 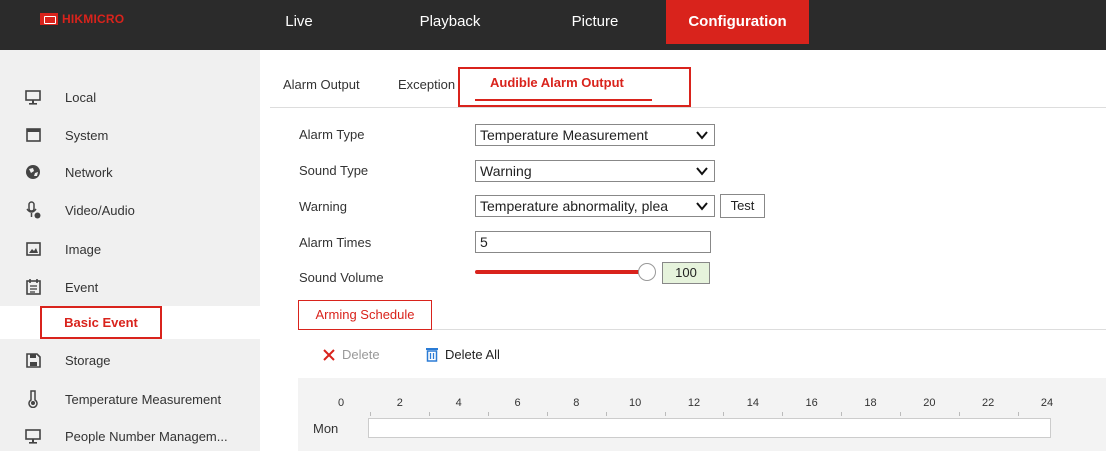 What do you see at coordinates (299, 37) in the screenshot?
I see `nav-live-view: Live View` at bounding box center [299, 37].